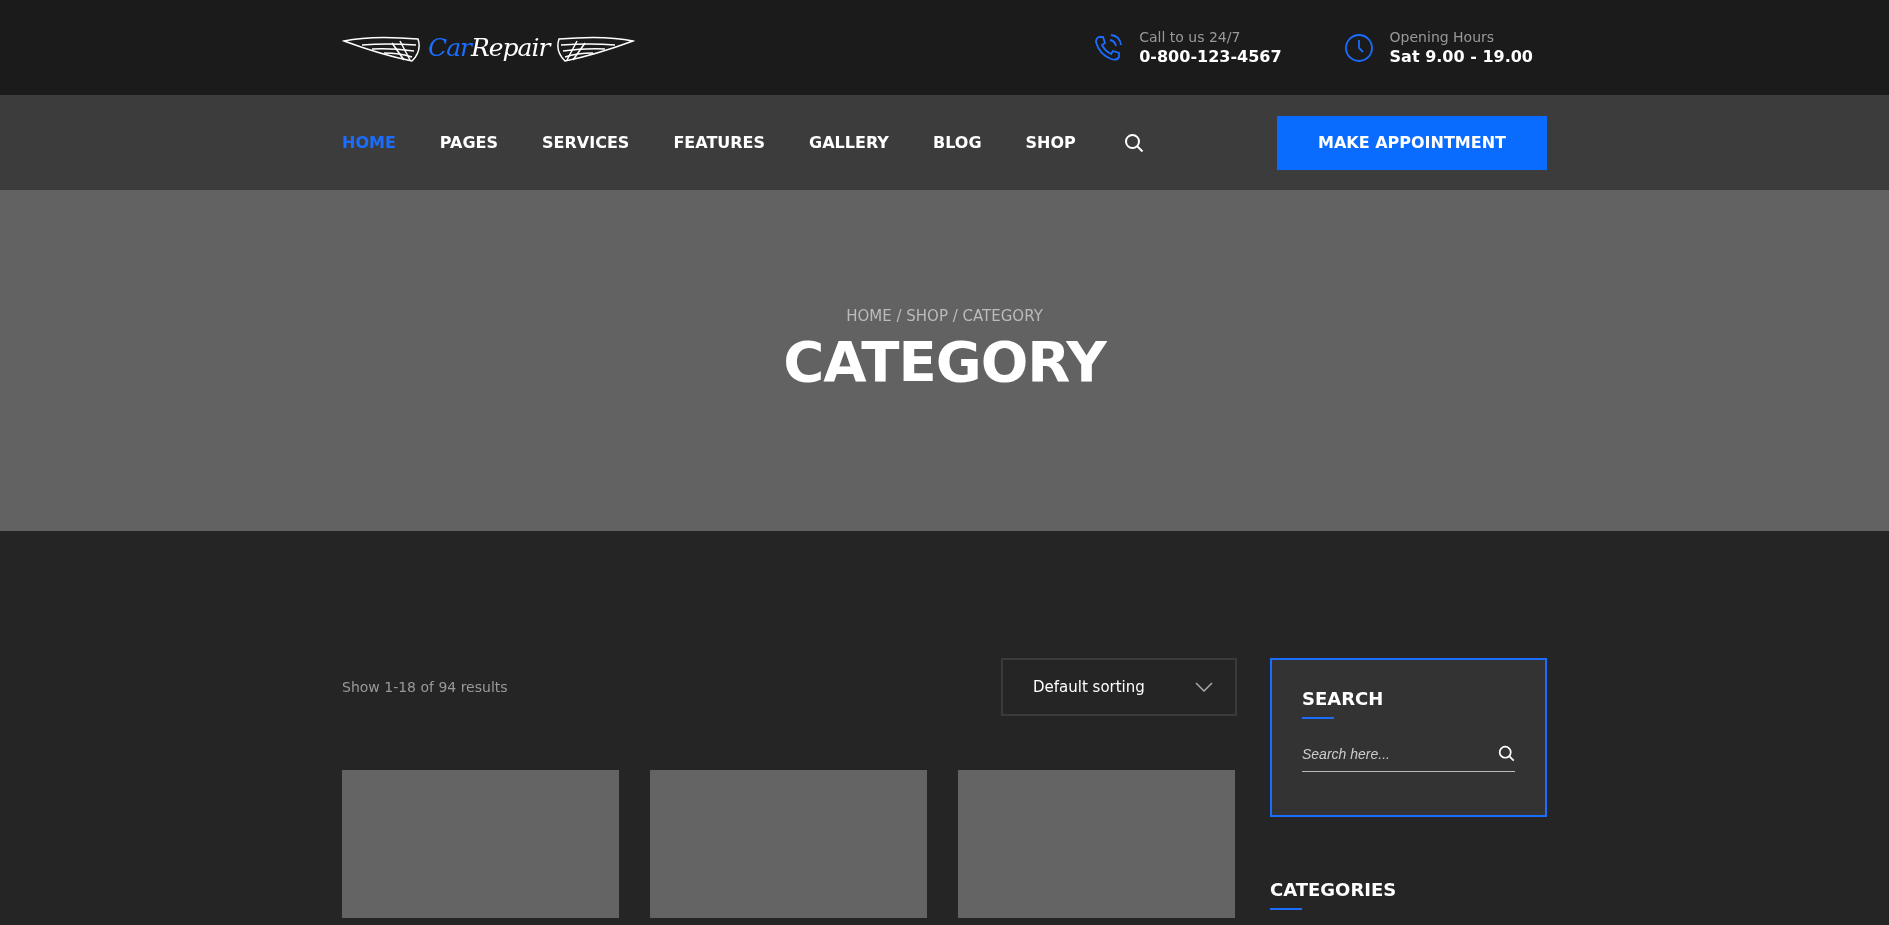 The width and height of the screenshot is (1889, 925). Describe the element at coordinates (1412, 142) in the screenshot. I see `appointment-button: MAKE APPOINTMENT` at that location.